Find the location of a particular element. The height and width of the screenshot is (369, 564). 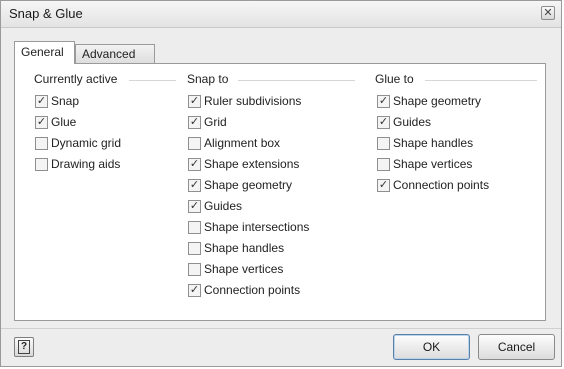

close-icon: ✕ is located at coordinates (548, 13).